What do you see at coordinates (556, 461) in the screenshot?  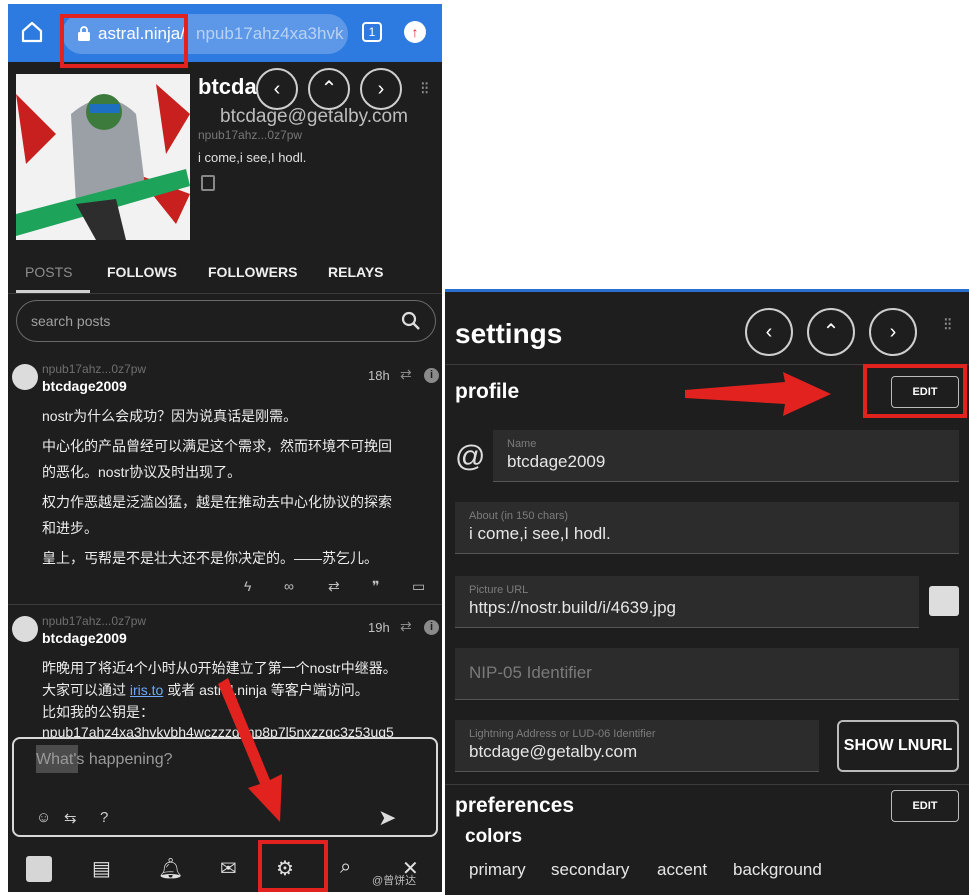 I see `name-value: btcdage2009` at bounding box center [556, 461].